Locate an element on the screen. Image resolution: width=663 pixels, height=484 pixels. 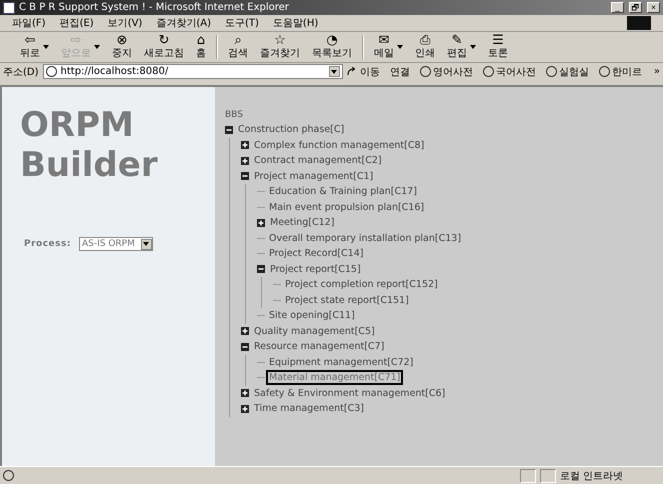
window-button: _ is located at coordinates (617, 7).